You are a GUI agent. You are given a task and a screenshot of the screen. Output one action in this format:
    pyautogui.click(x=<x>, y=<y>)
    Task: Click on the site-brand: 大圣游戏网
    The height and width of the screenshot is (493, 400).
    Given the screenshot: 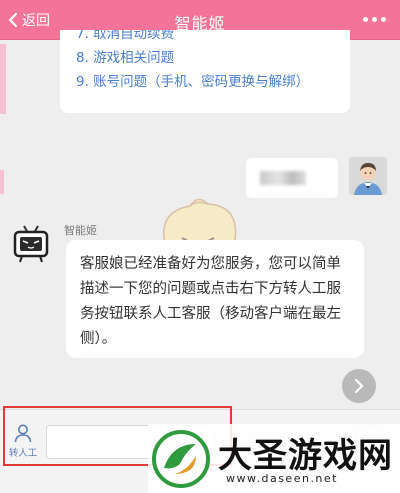 What is the action you would take?
    pyautogui.click(x=305, y=456)
    